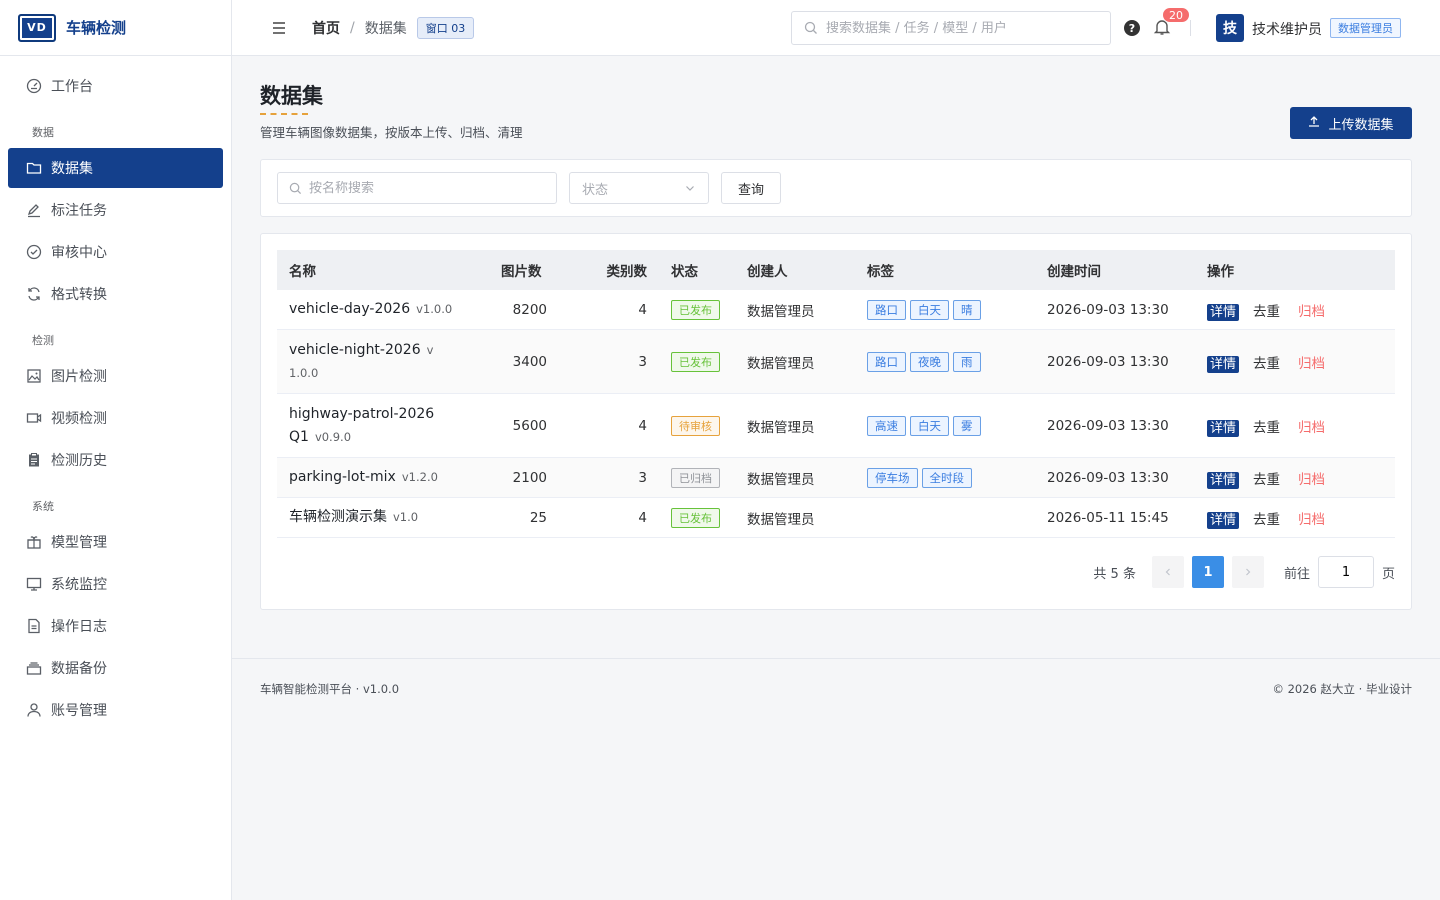  Describe the element at coordinates (391, 132) in the screenshot. I see `page-description: 管理车辆图像数据集，按版本上传、归档、清理` at that location.